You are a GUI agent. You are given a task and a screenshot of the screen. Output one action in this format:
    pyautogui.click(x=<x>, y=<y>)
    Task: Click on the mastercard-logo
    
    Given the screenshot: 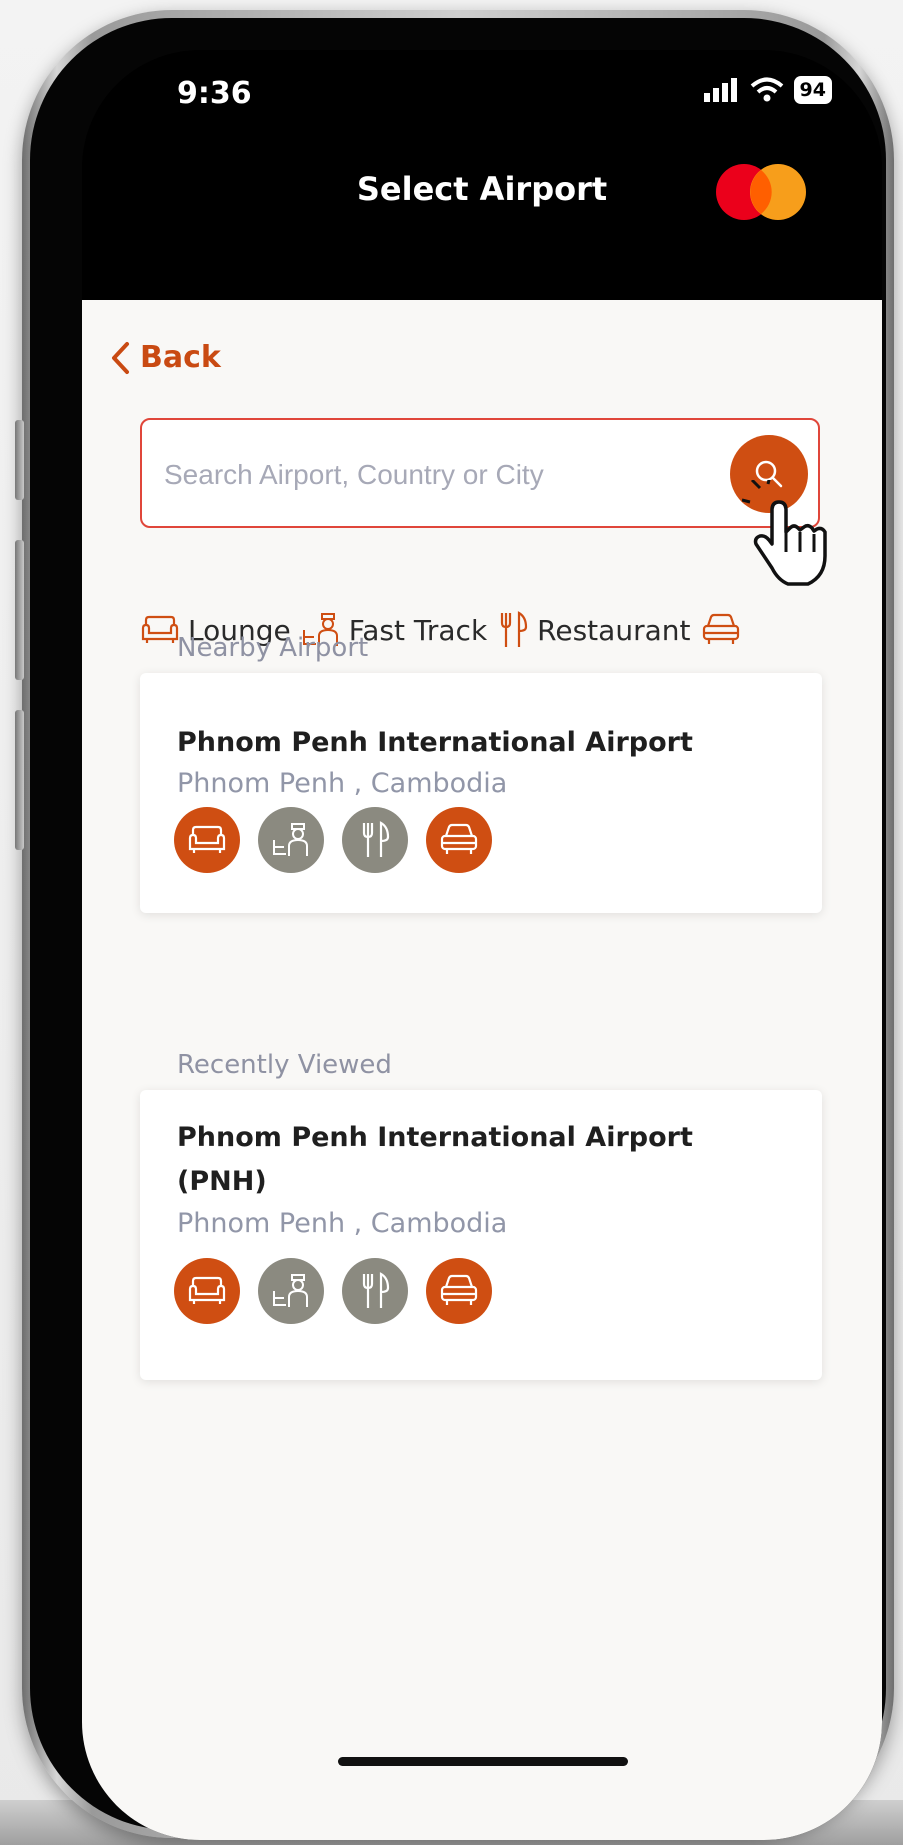 What is the action you would take?
    pyautogui.click(x=761, y=192)
    